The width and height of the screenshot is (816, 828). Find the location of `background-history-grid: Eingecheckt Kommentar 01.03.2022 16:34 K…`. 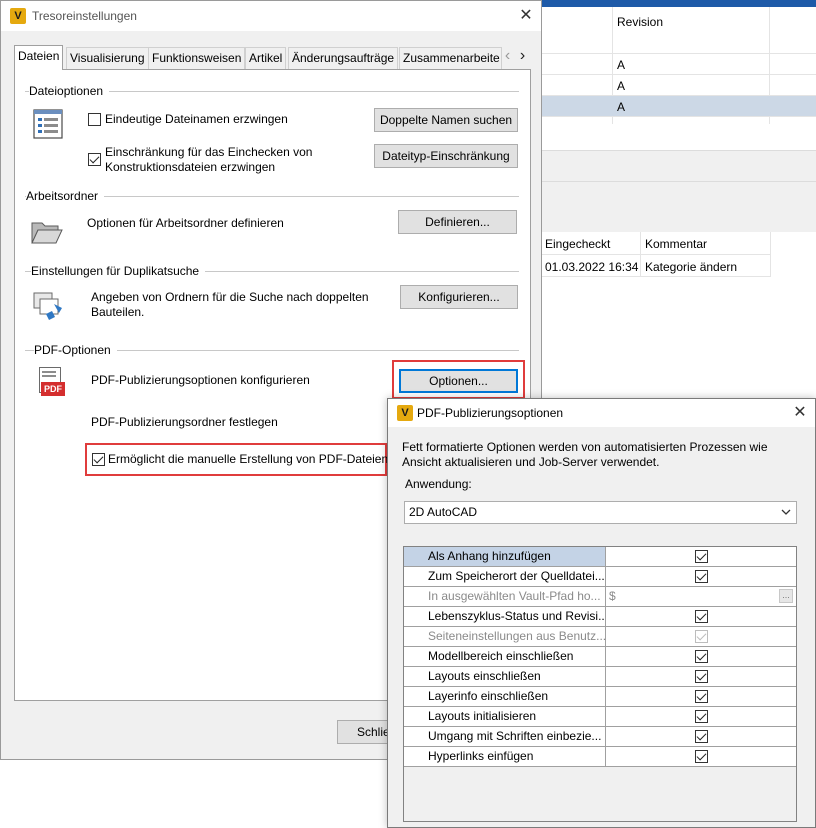

background-history-grid: Eingecheckt Kommentar 01.03.2022 16:34 K… is located at coordinates (678, 317).